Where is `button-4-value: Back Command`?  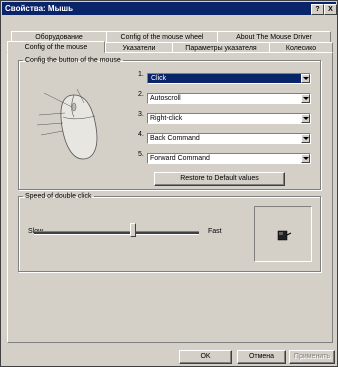
button-4-value: Back Command is located at coordinates (175, 138).